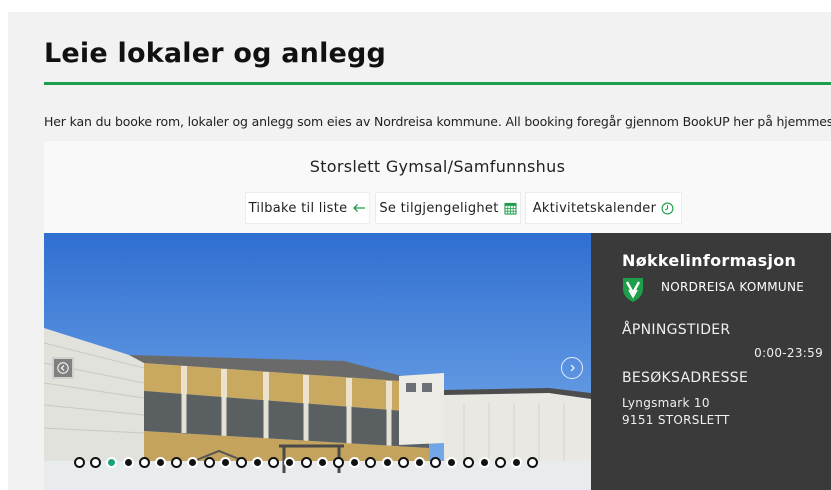 The image size is (831, 490). I want to click on chevron-right-icon, so click(572, 368).